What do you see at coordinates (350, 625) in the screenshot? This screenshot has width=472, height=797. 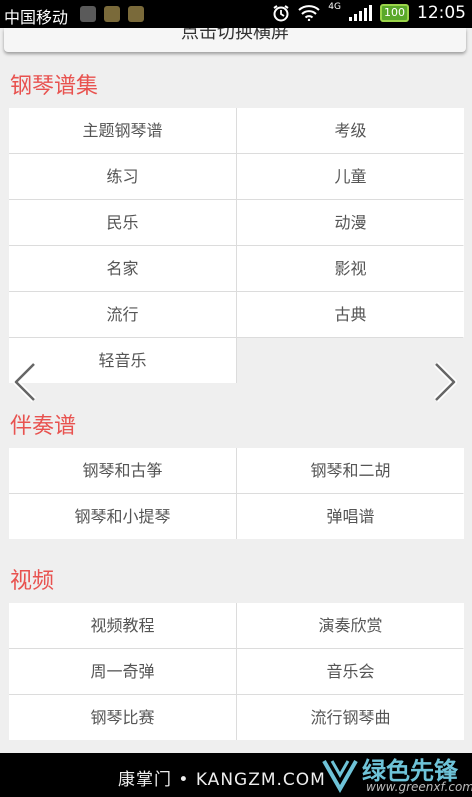 I see `category-item: 演奏欣赏` at bounding box center [350, 625].